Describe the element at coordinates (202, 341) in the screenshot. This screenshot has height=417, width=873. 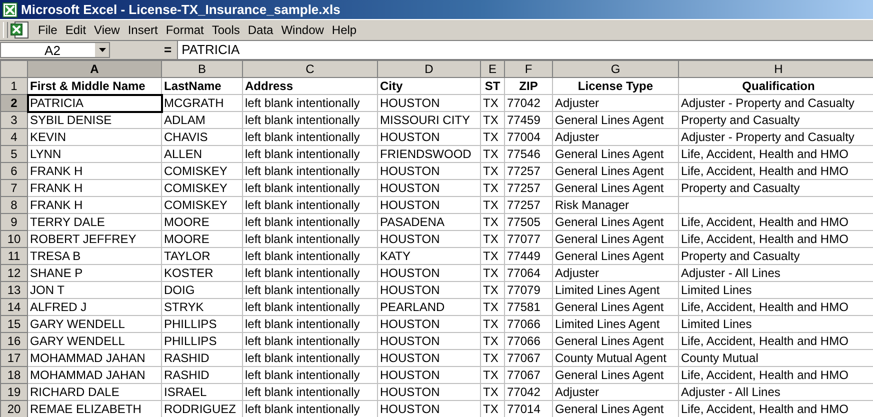
I see `table-cell: PHILLIPS` at that location.